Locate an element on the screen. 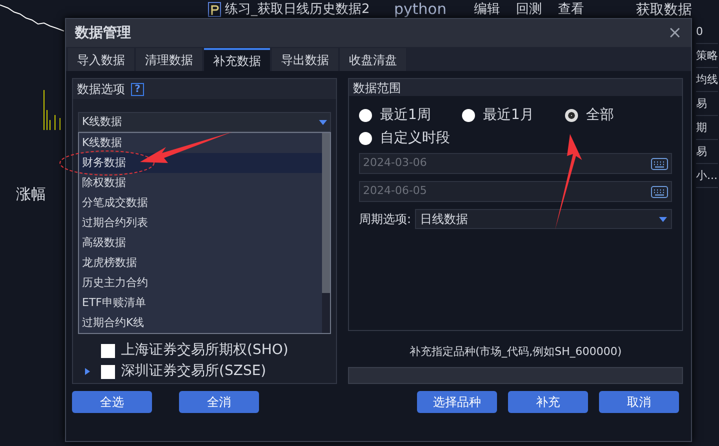 This screenshot has width=719, height=446. tree-item-label: 深圳证券交易所(SZSE) is located at coordinates (193, 371).